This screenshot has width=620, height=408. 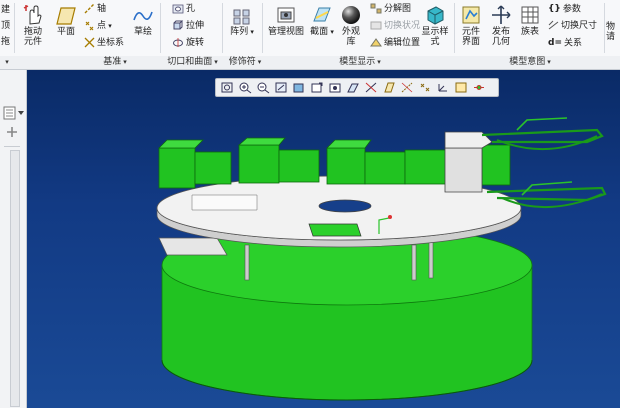 I want to click on group-model-display: 模型显示 ▾, so click(x=360, y=62).